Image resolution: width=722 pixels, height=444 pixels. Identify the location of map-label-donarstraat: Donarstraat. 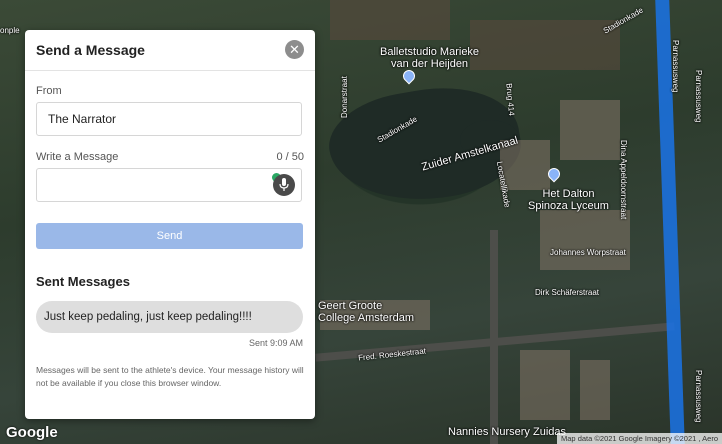
(344, 97).